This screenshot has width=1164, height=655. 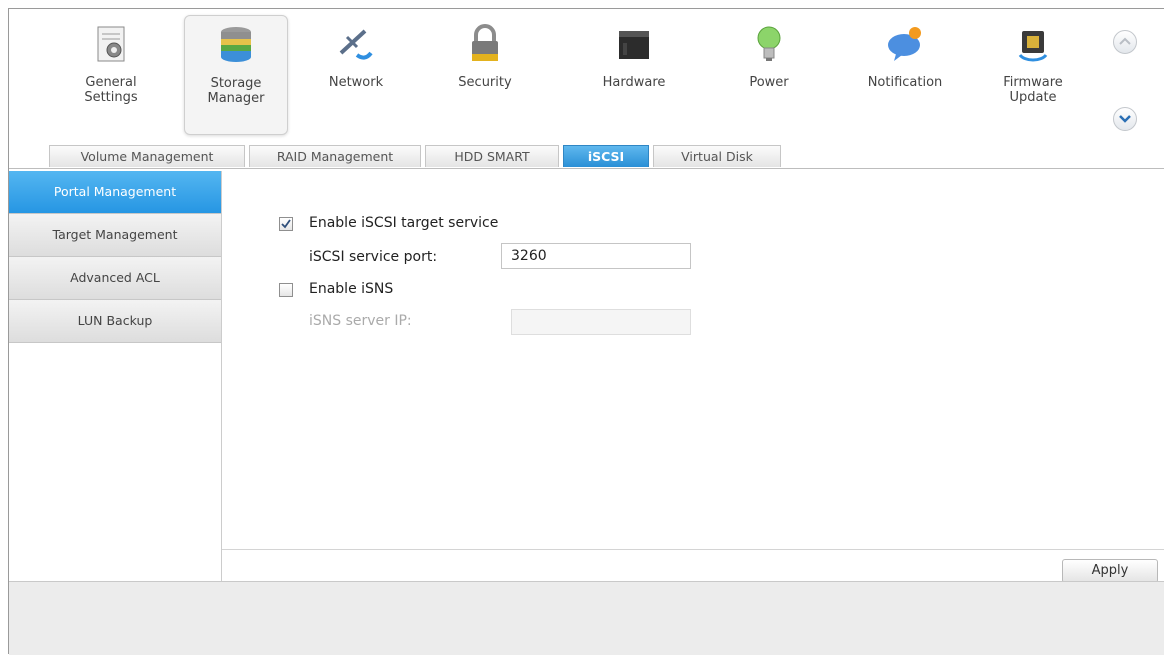 What do you see at coordinates (904, 44) in the screenshot?
I see `notification-icon` at bounding box center [904, 44].